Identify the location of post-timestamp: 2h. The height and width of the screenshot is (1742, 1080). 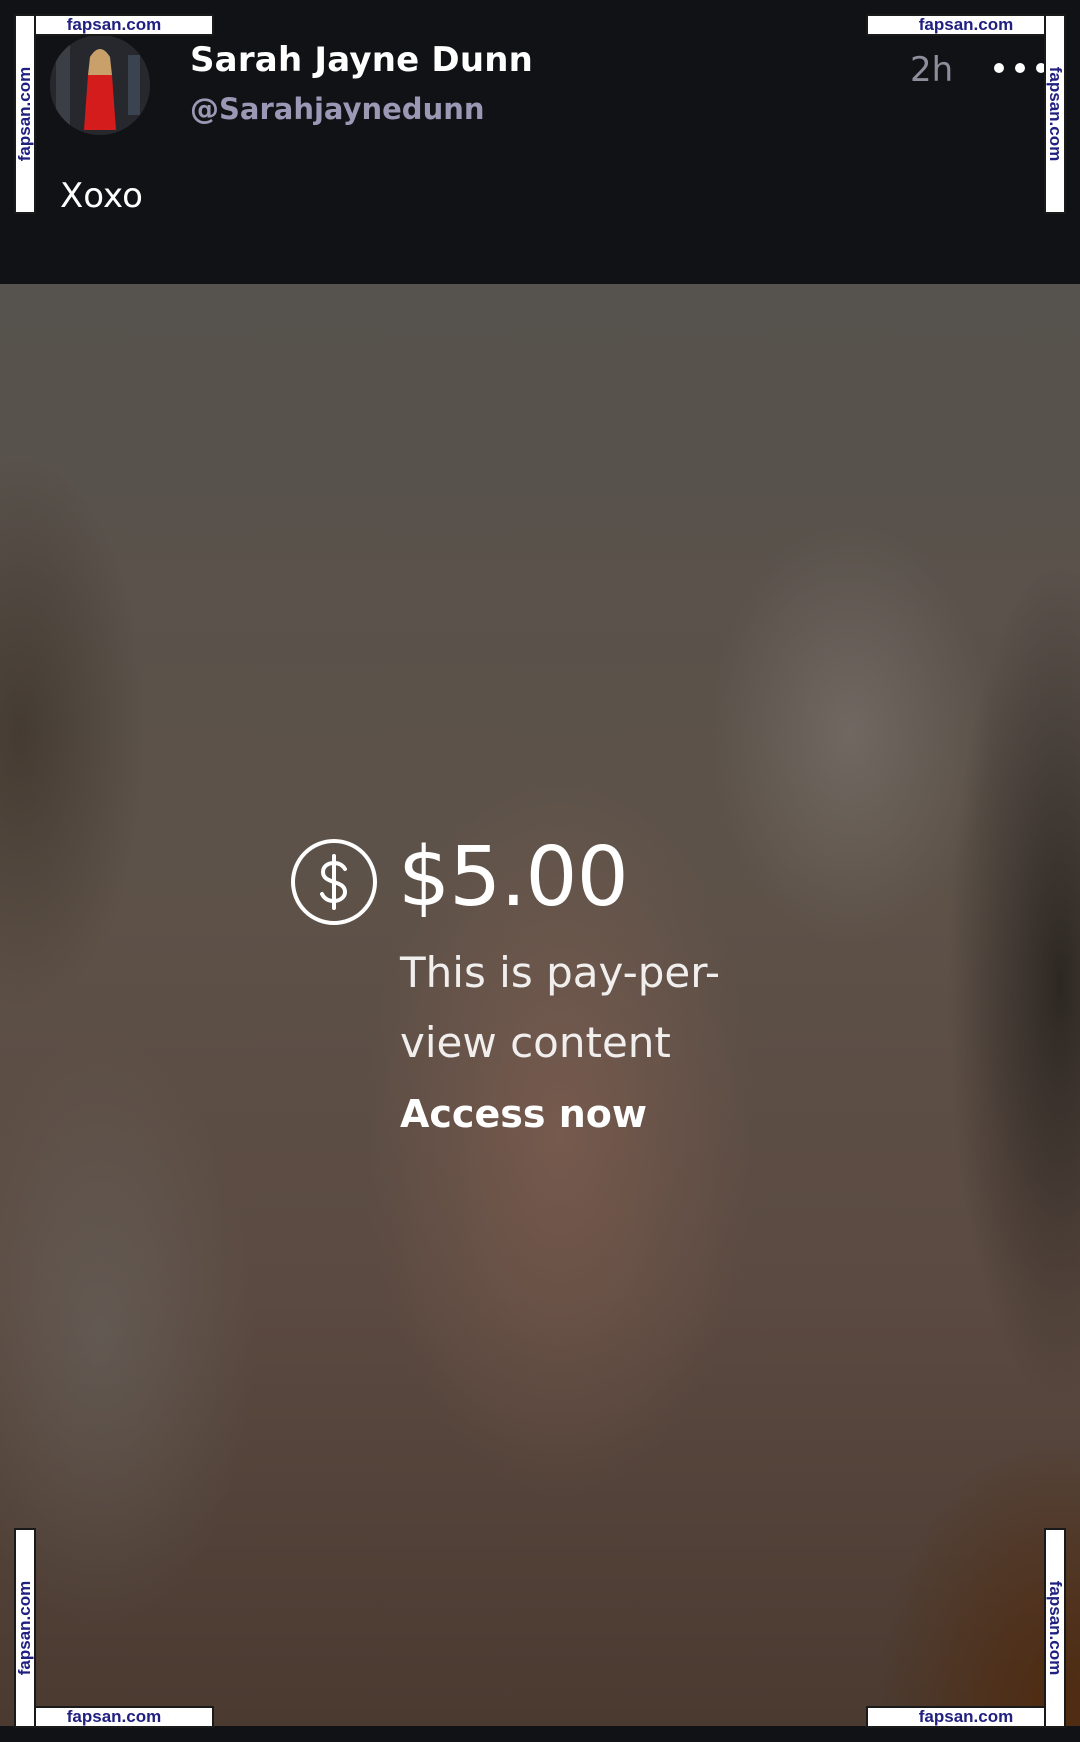
(932, 70).